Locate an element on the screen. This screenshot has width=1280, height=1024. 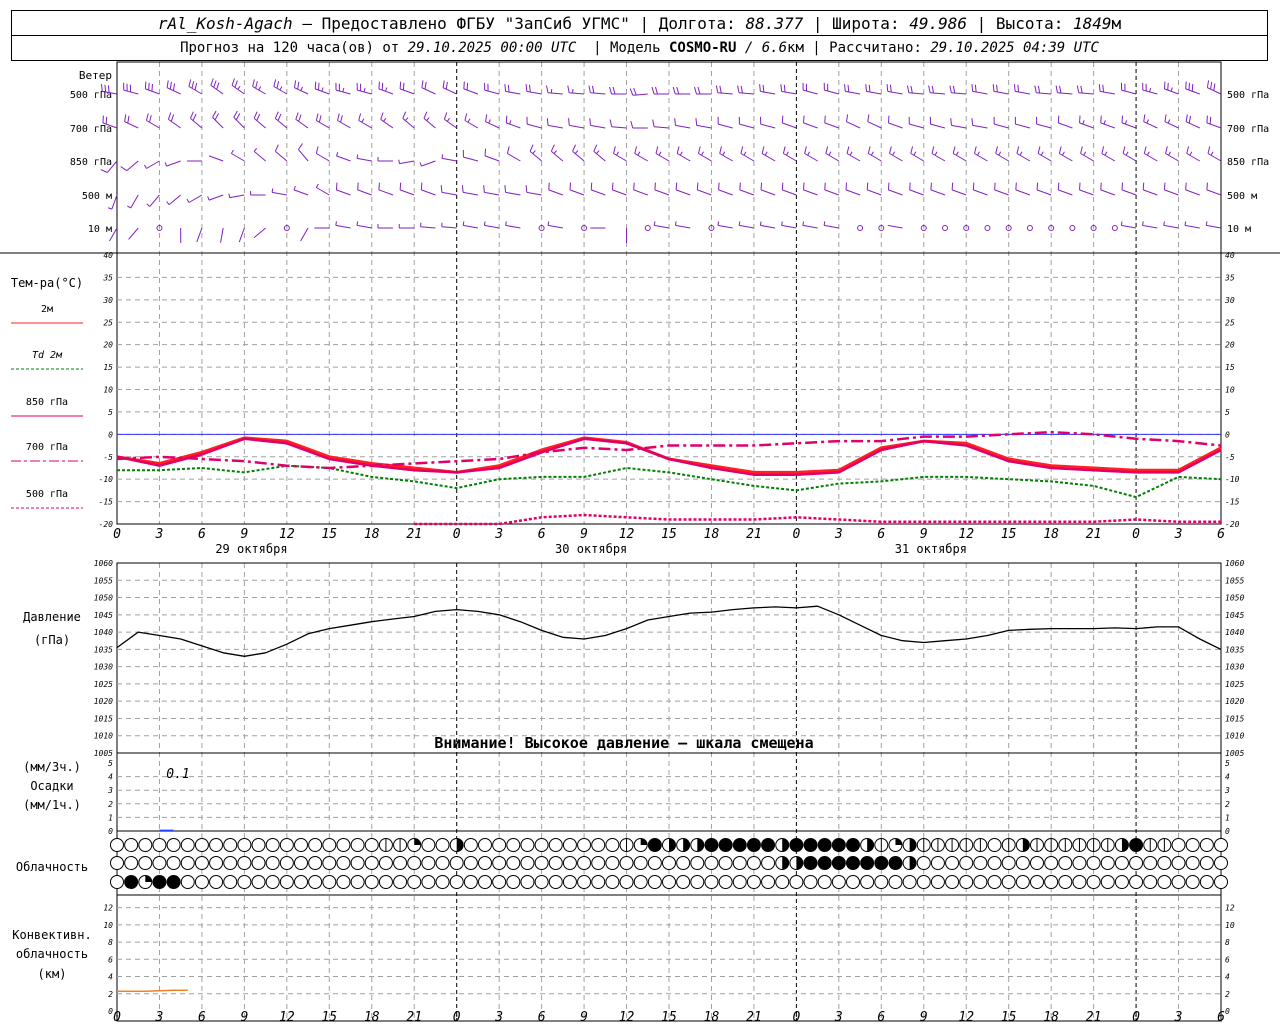
y-tick-label-right: 2 is located at coordinates (1227, 994).